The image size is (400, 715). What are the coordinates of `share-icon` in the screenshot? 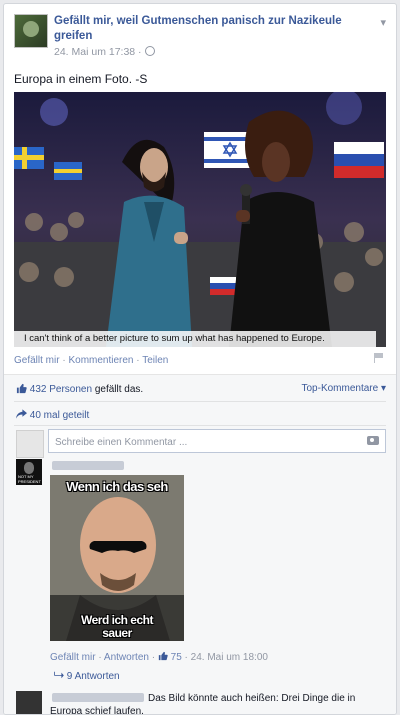 It's located at (21, 414).